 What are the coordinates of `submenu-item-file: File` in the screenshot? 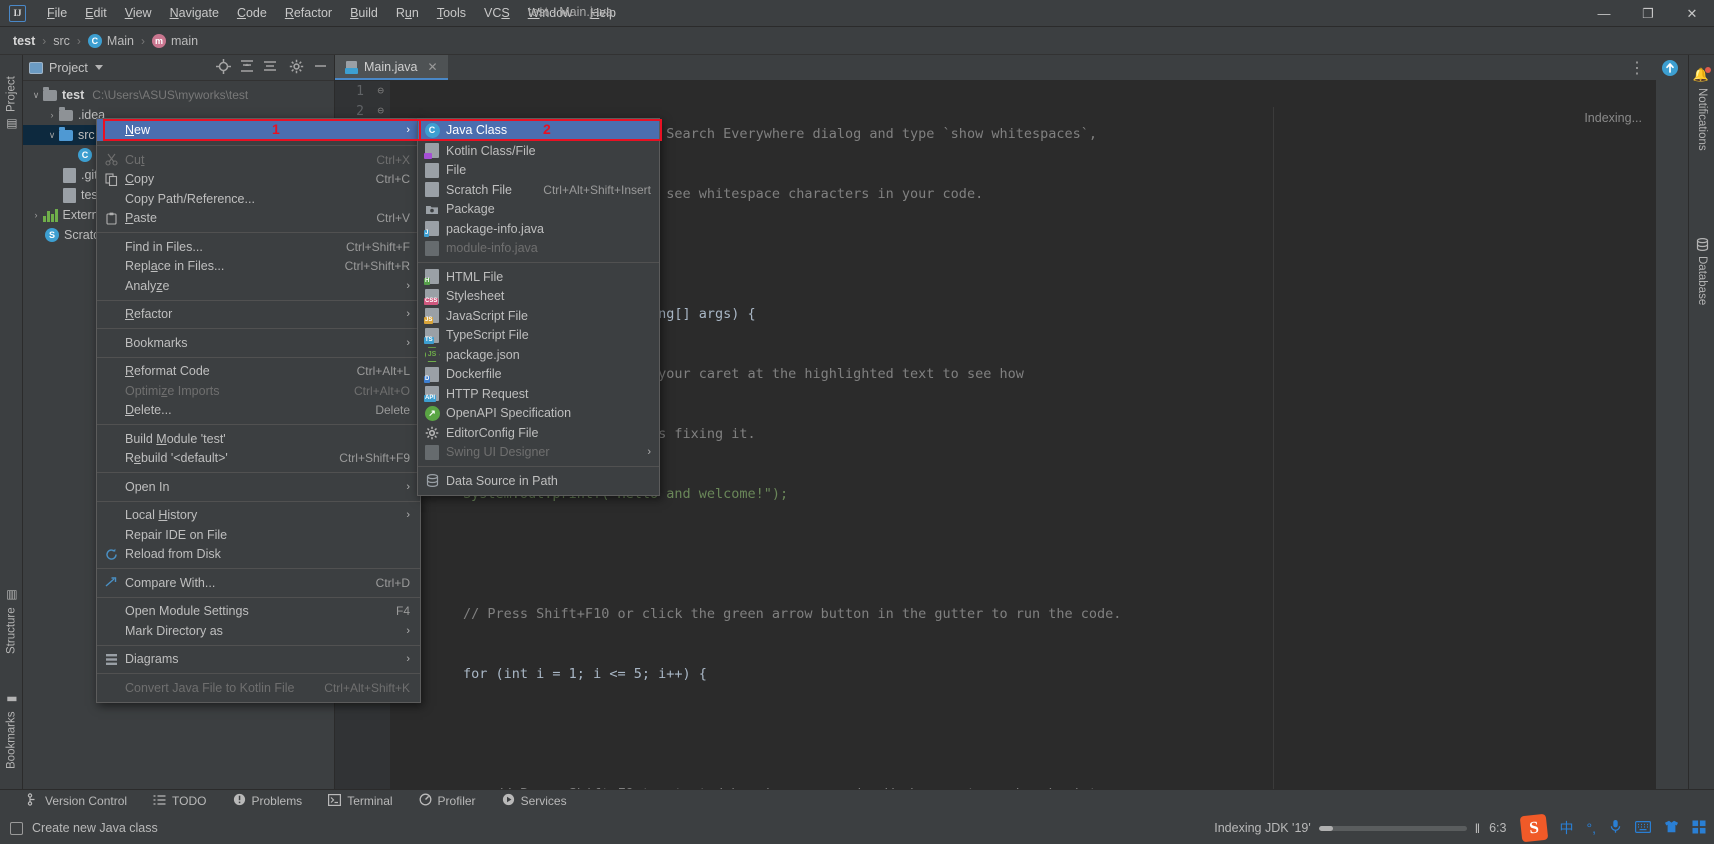 It's located at (538, 171).